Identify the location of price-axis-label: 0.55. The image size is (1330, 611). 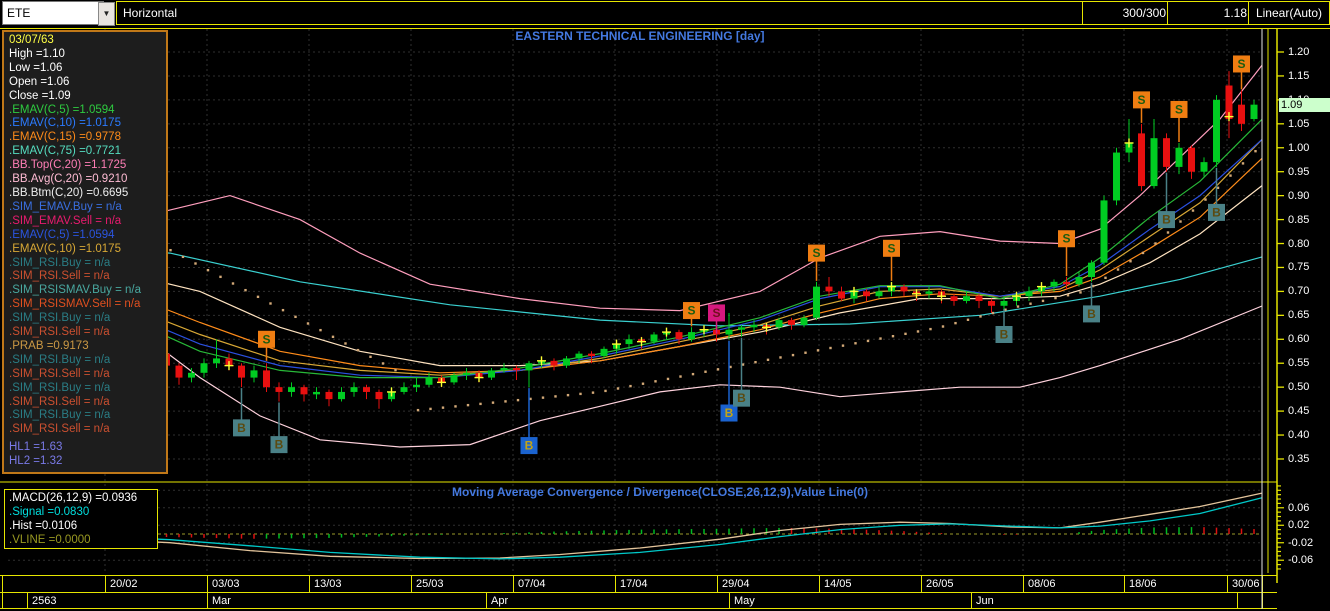
(1299, 363).